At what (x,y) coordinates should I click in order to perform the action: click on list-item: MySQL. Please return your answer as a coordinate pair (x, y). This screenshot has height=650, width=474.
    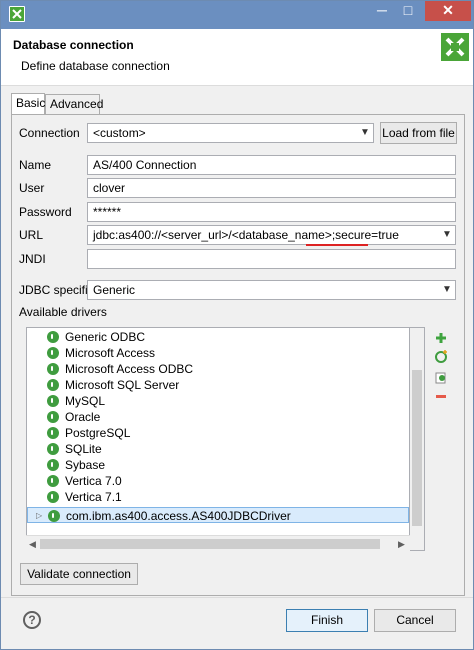
    Looking at the image, I should click on (218, 401).